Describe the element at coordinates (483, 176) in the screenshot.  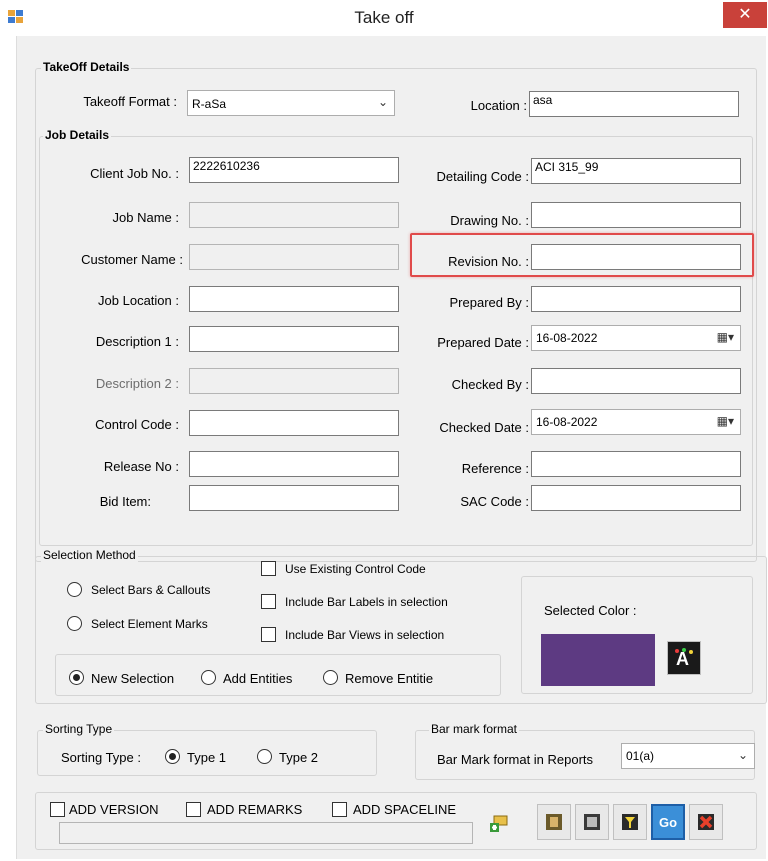
I see `detailing-code-label: Detailing Code :` at that location.